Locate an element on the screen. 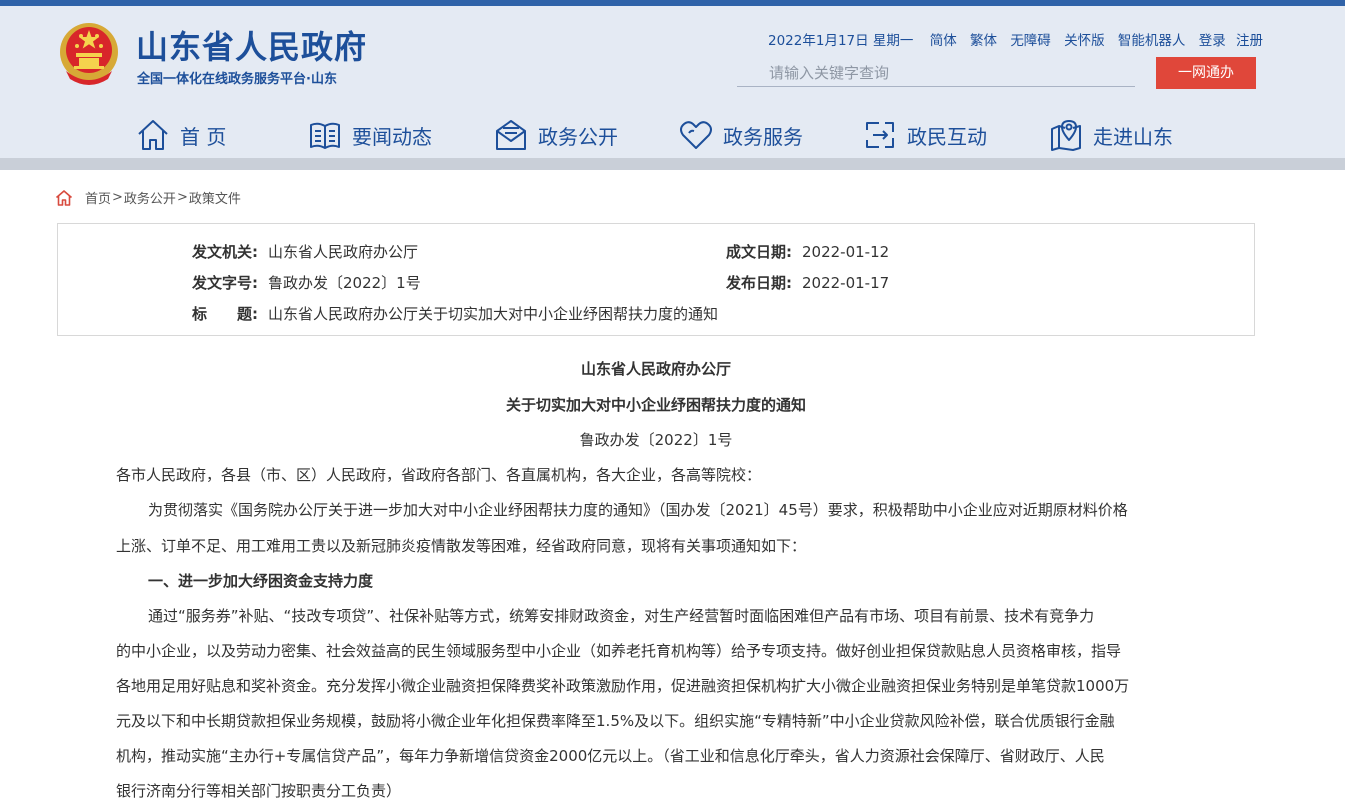 The height and width of the screenshot is (801, 1345). site-subtitle: 全国一体化在线政务服务平台·山东 is located at coordinates (237, 79).